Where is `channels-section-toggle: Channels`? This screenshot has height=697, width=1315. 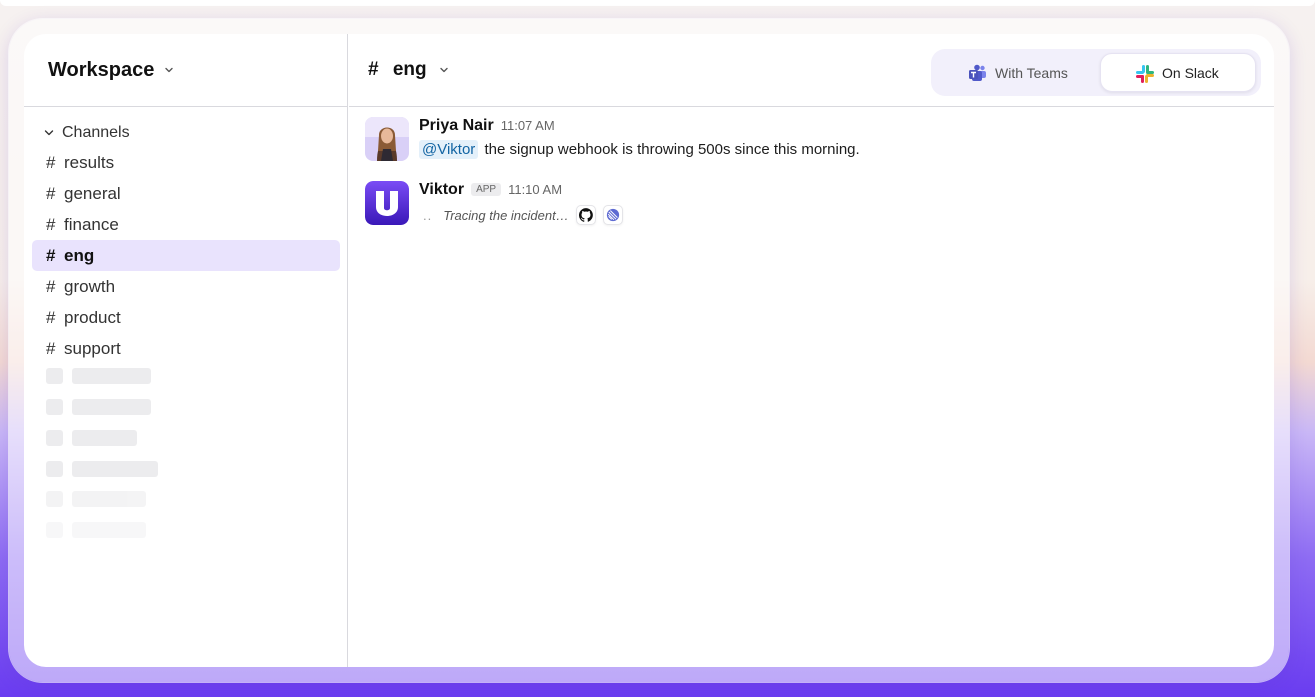
channels-section-toggle: Channels is located at coordinates (87, 133).